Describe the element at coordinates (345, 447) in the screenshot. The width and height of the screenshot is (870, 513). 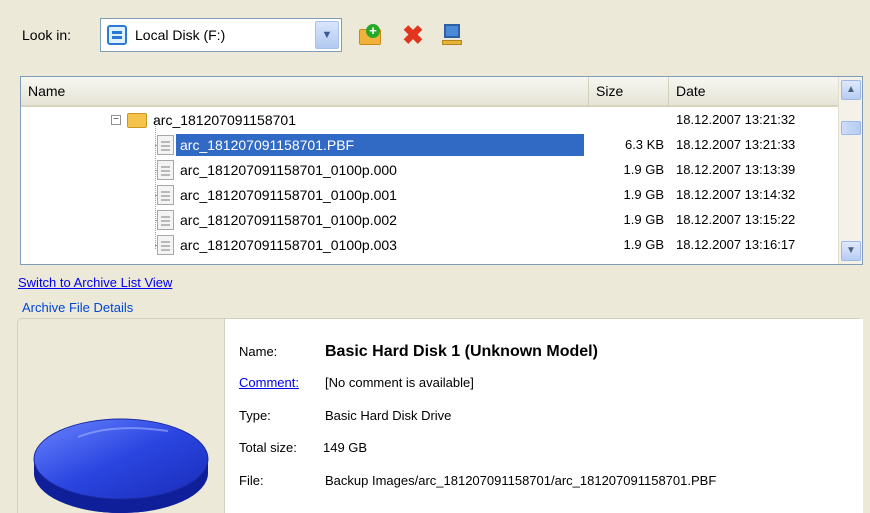
I see `total-size-value: 149 GB` at that location.